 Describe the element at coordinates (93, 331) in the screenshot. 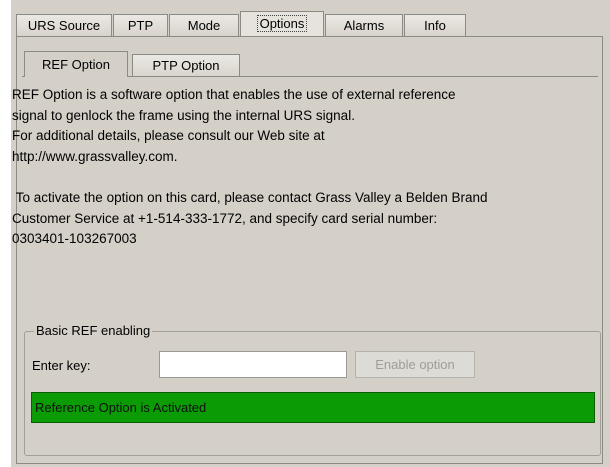

I see `group-title: Basic REF enabling` at that location.